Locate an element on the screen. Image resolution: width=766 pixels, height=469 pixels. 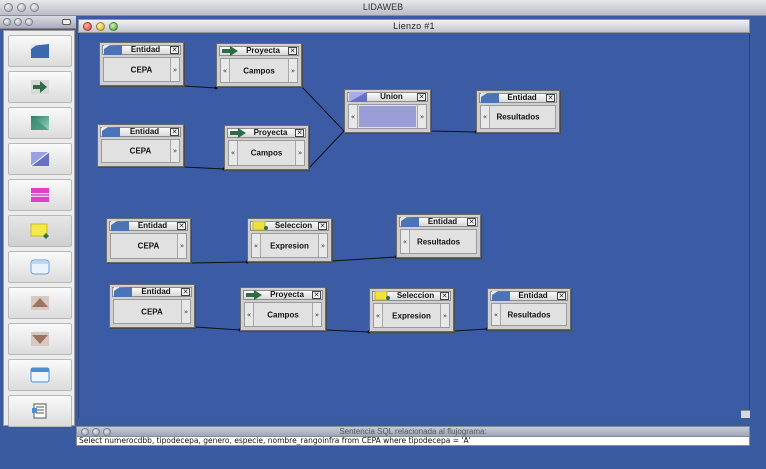
select-tool-button is located at coordinates (40, 123).